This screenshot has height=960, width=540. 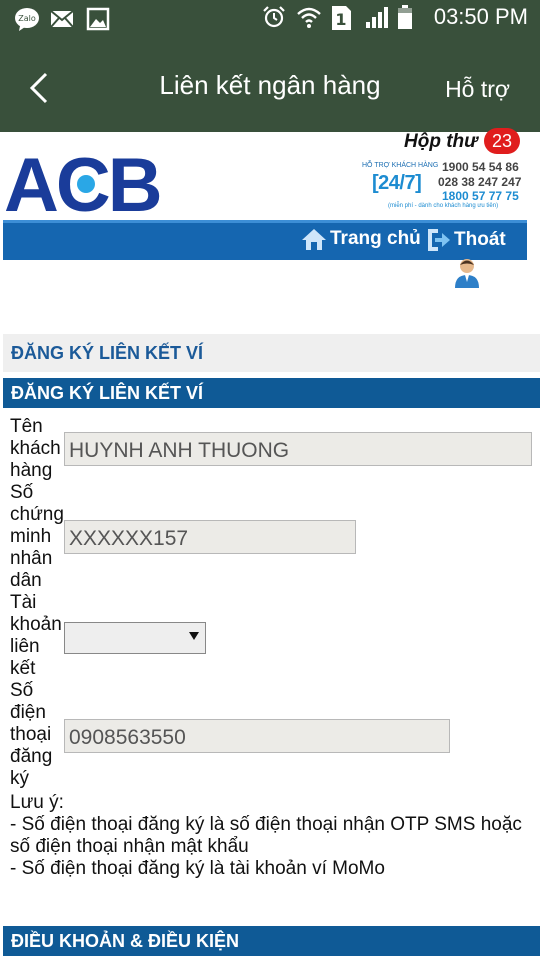 I want to click on support-247-badge: [24/7], so click(x=397, y=183).